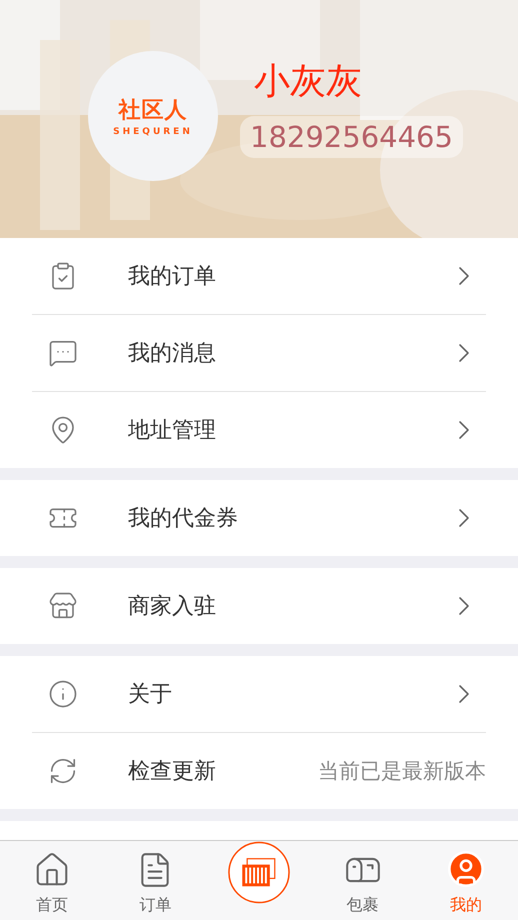  I want to click on version-status: 当前已是最新版本, so click(402, 771).